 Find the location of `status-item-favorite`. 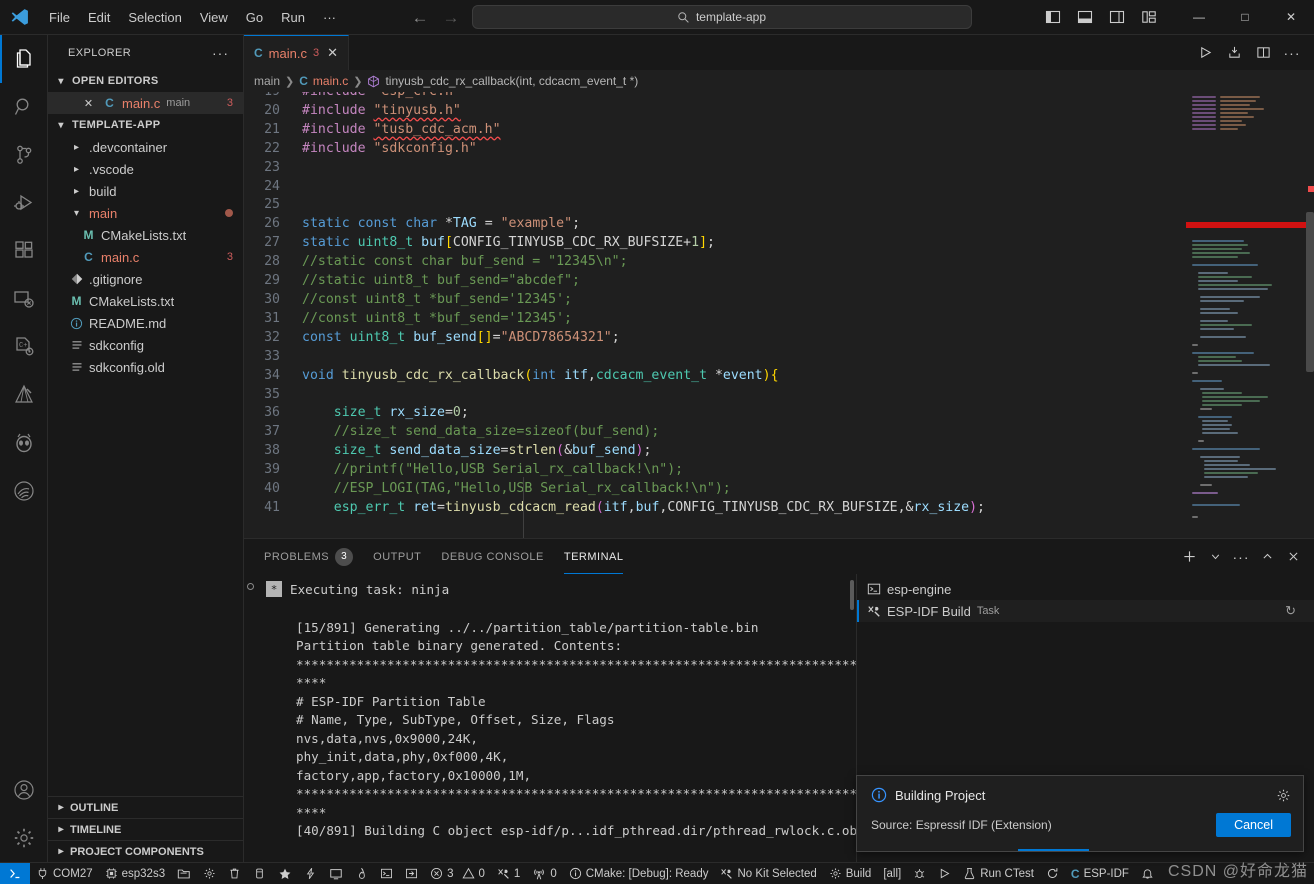

status-item-favorite is located at coordinates (285, 873).